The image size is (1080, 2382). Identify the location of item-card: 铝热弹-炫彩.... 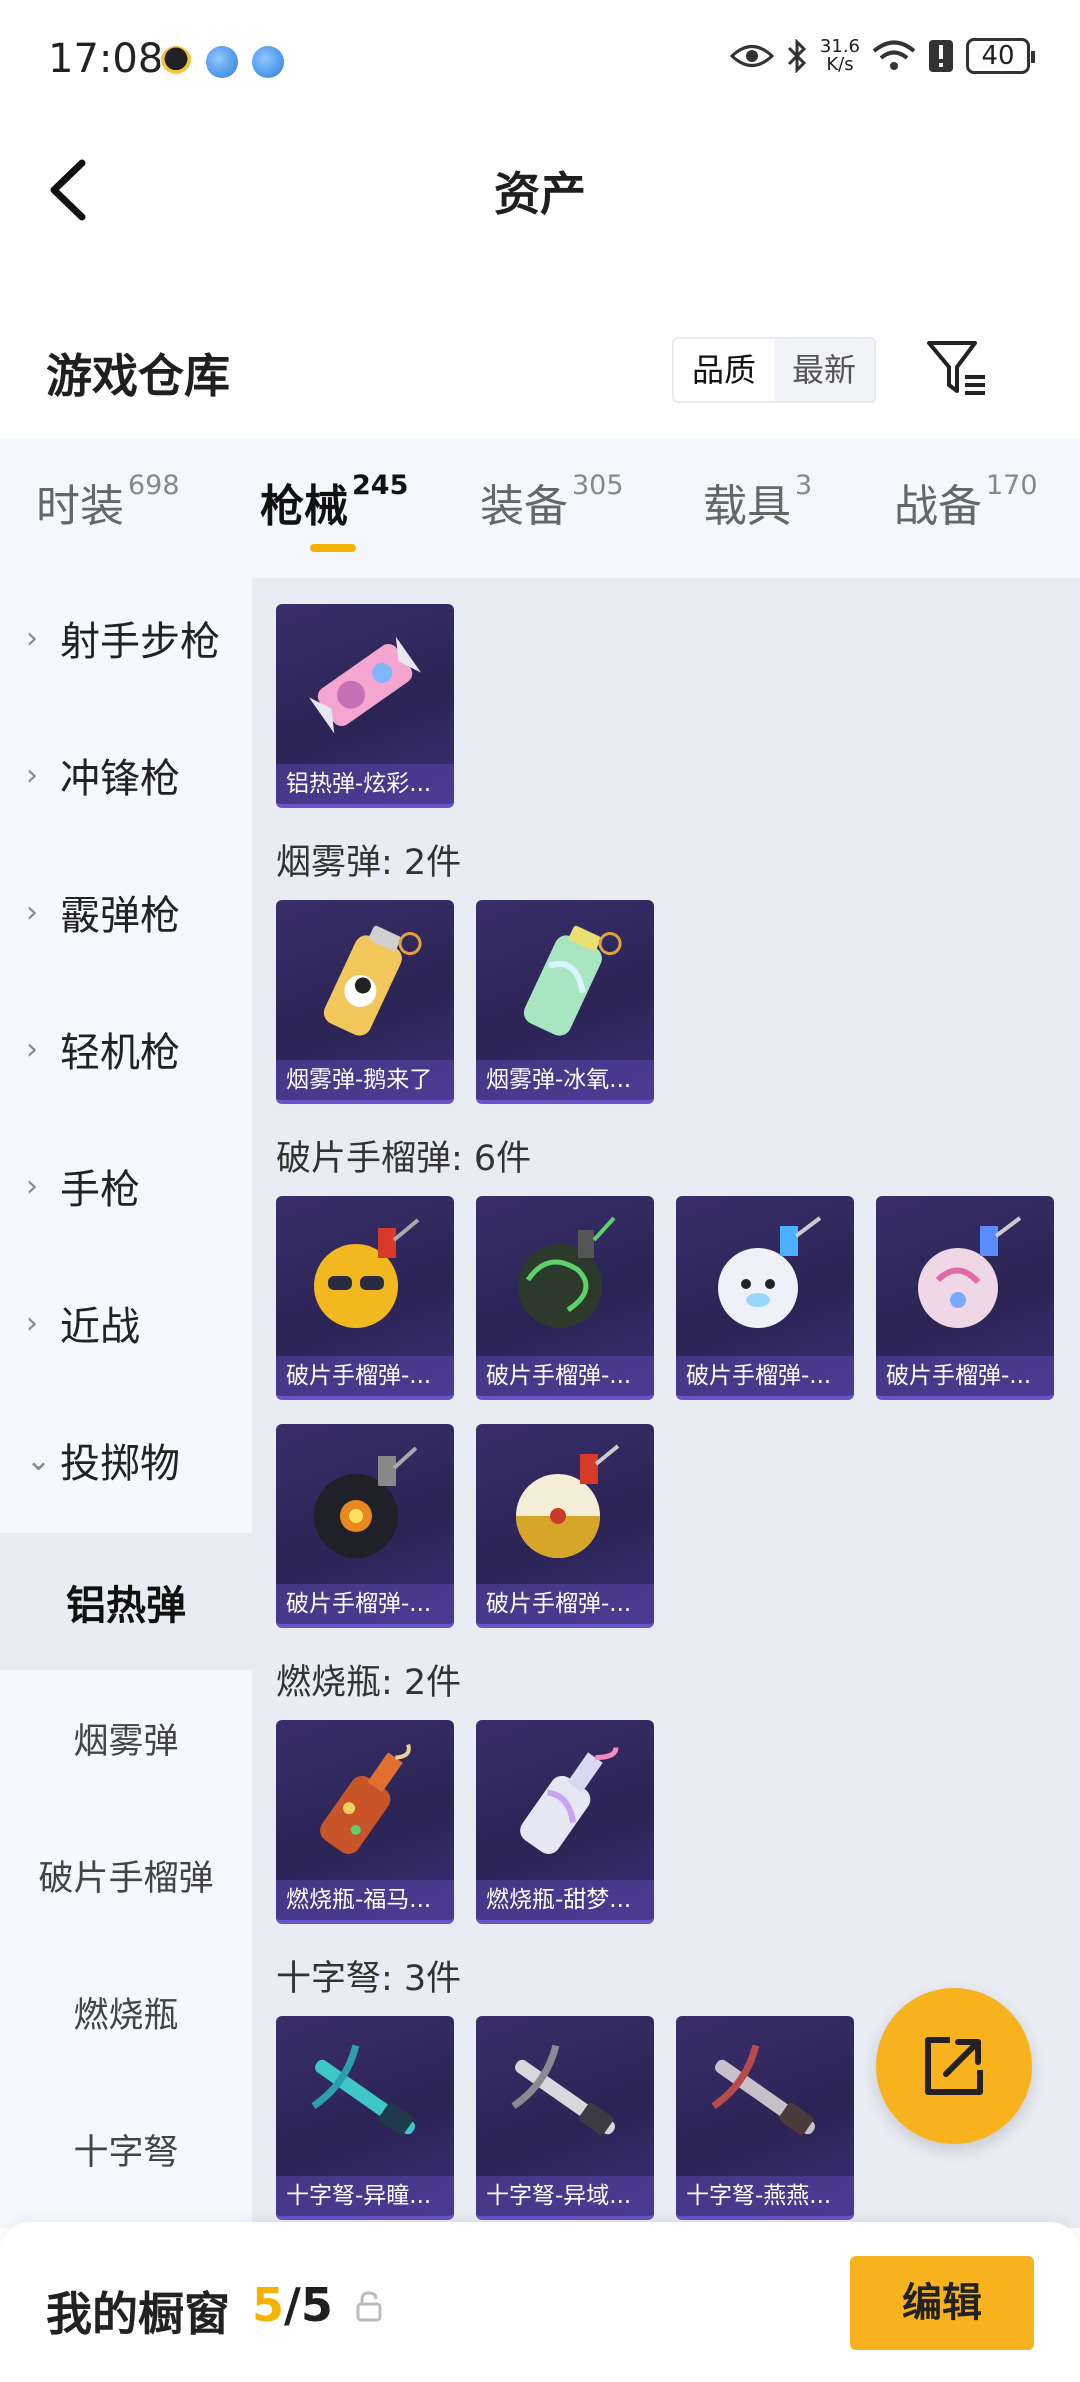
(365, 706).